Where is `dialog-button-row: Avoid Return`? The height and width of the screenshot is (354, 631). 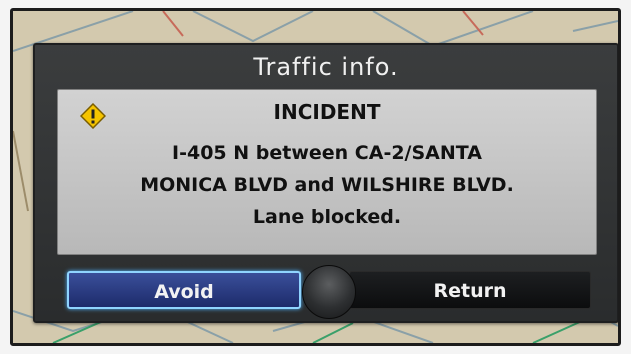
dialog-button-row: Avoid Return is located at coordinates (327, 292).